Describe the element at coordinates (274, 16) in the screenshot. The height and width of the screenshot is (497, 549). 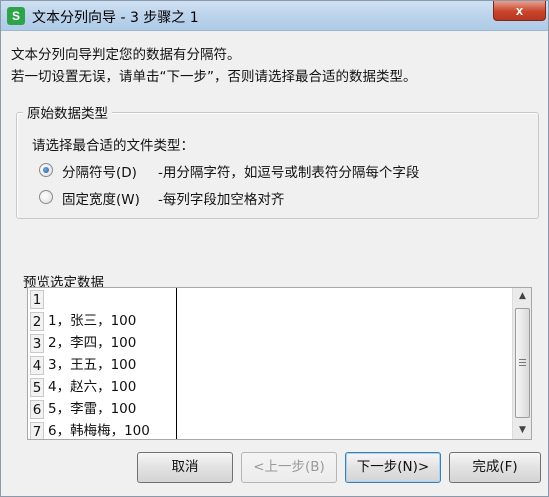
I see `title-bar: S 文本分列向导 - 3 步骤之 1 x` at that location.